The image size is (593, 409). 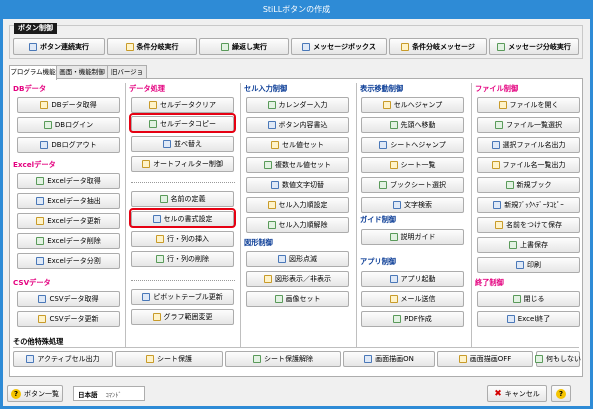 I want to click on file-button-8: 上書保存, so click(x=528, y=245).